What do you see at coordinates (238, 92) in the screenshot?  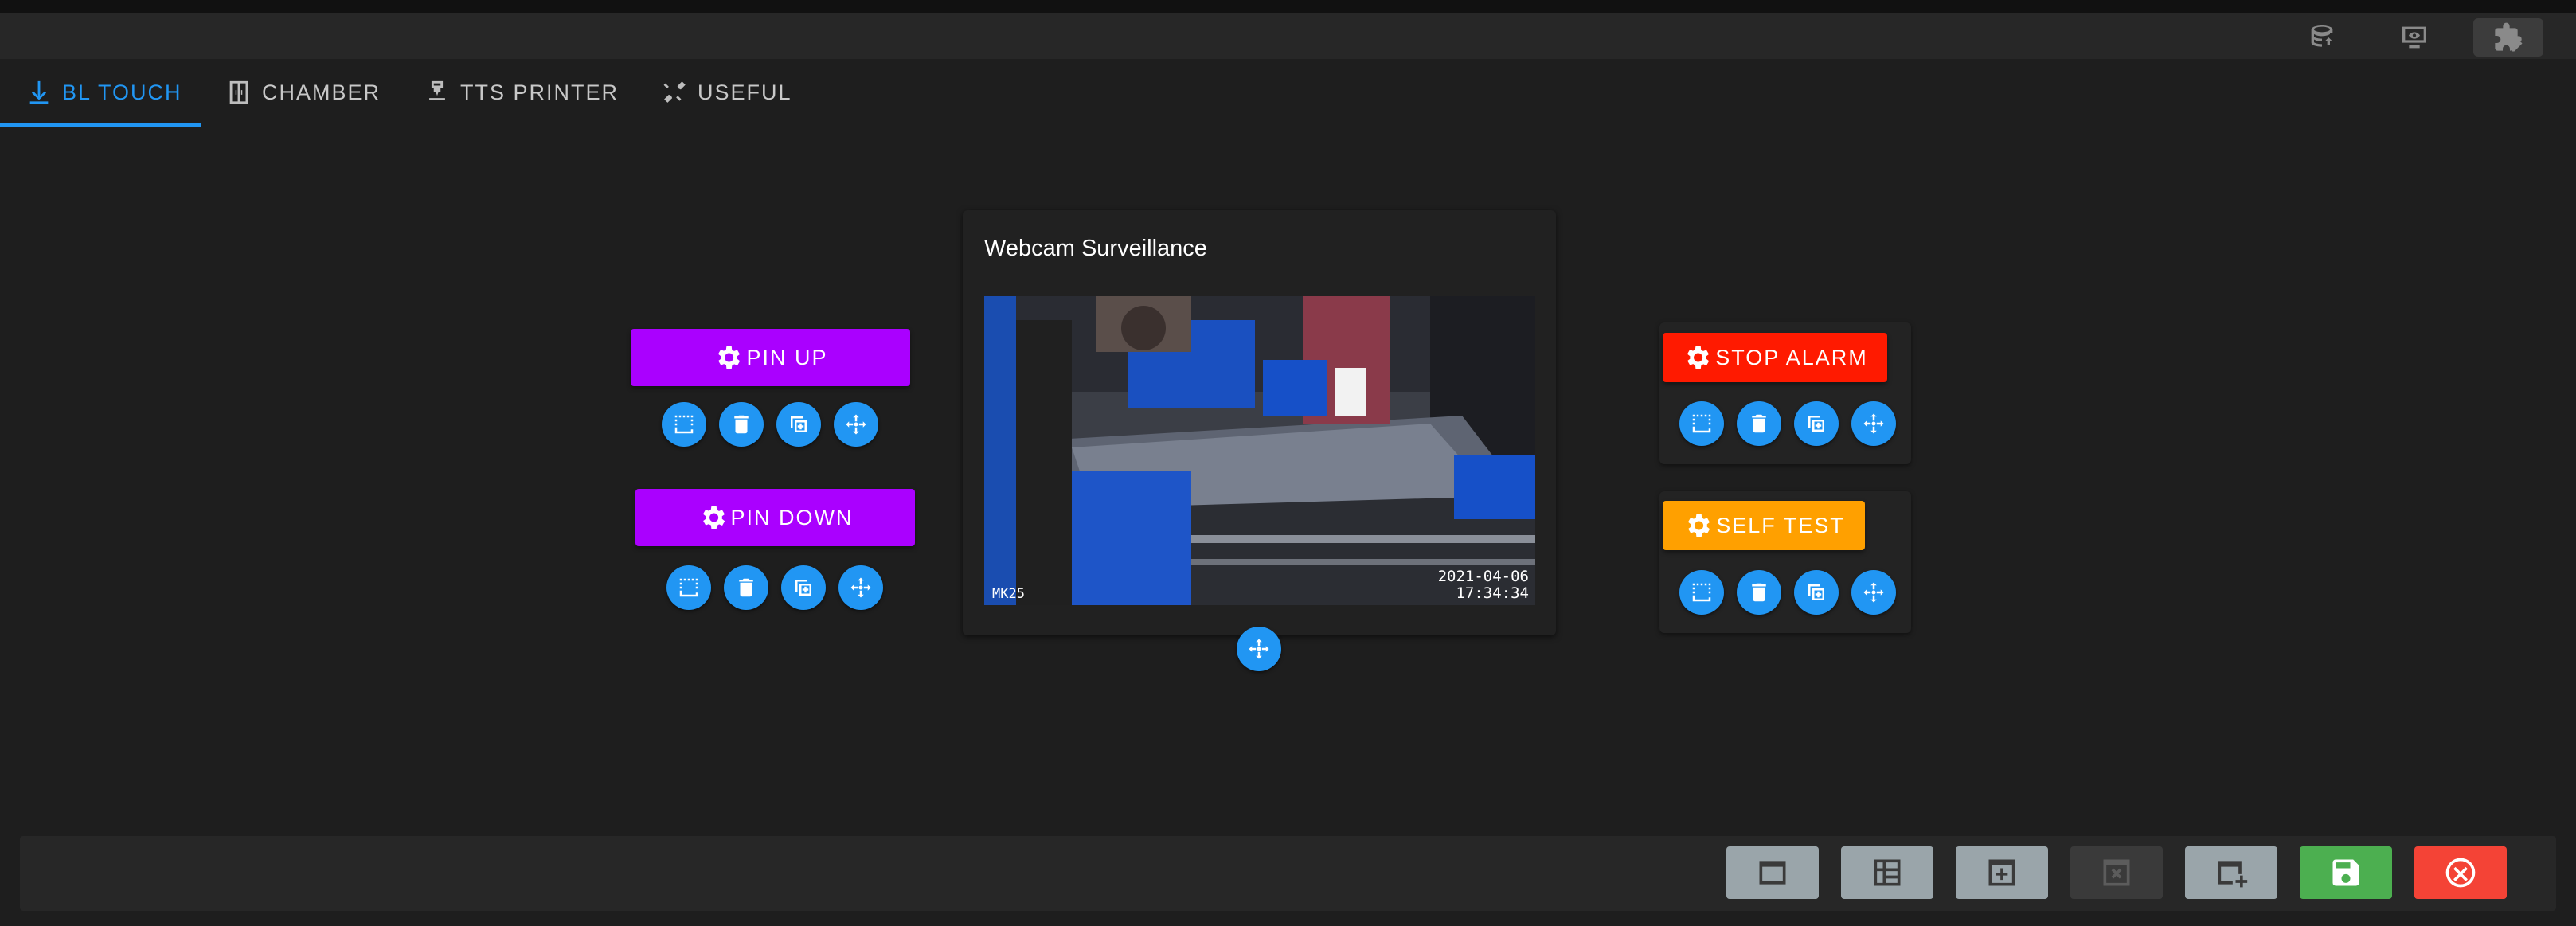 I see `chamber-icon` at bounding box center [238, 92].